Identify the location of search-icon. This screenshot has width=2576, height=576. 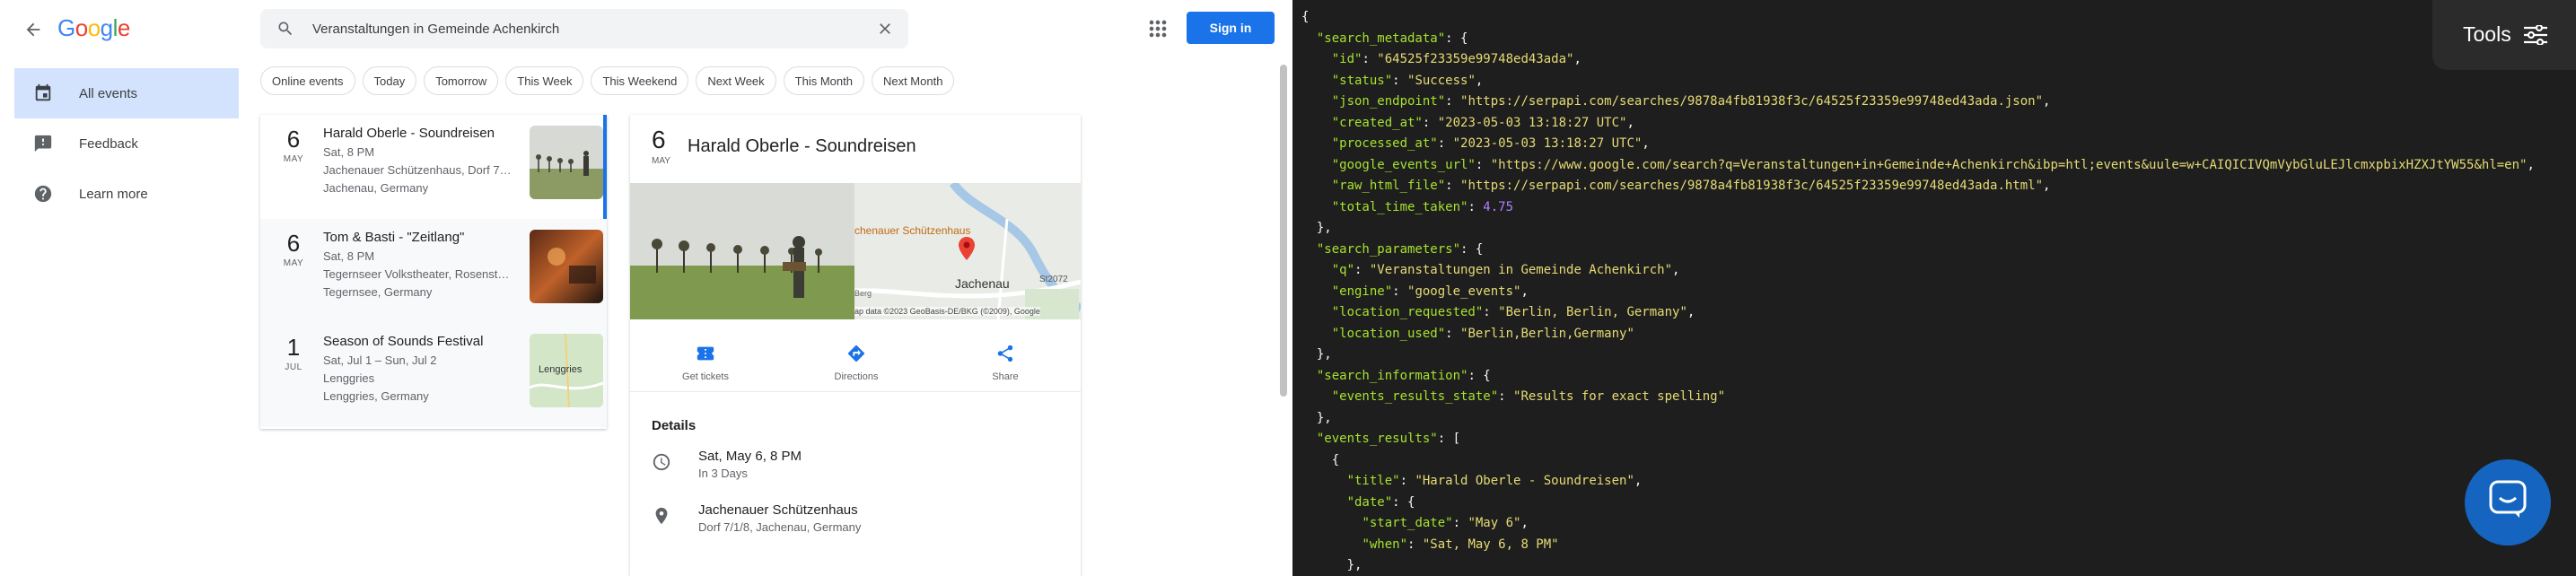
(285, 31).